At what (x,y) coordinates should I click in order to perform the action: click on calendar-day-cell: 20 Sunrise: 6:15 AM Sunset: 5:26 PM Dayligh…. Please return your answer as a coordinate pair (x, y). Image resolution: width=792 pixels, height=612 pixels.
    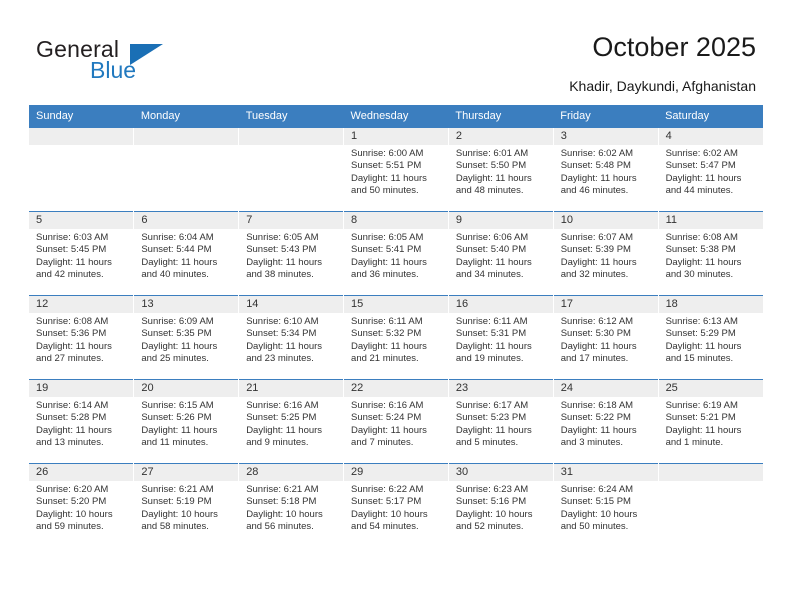
    Looking at the image, I should click on (186, 421).